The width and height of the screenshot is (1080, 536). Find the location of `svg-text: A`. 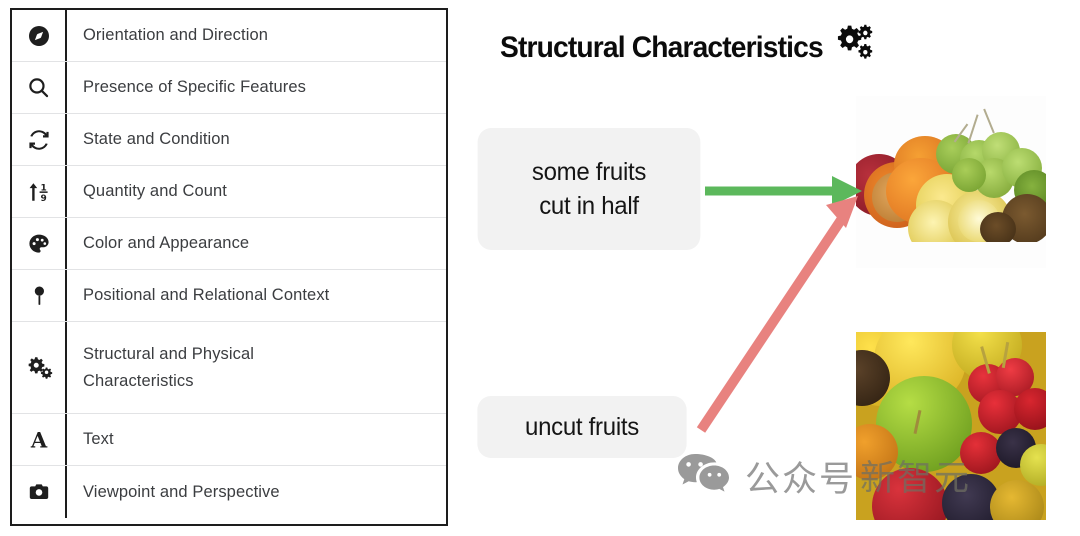

svg-text: A is located at coordinates (38, 440).